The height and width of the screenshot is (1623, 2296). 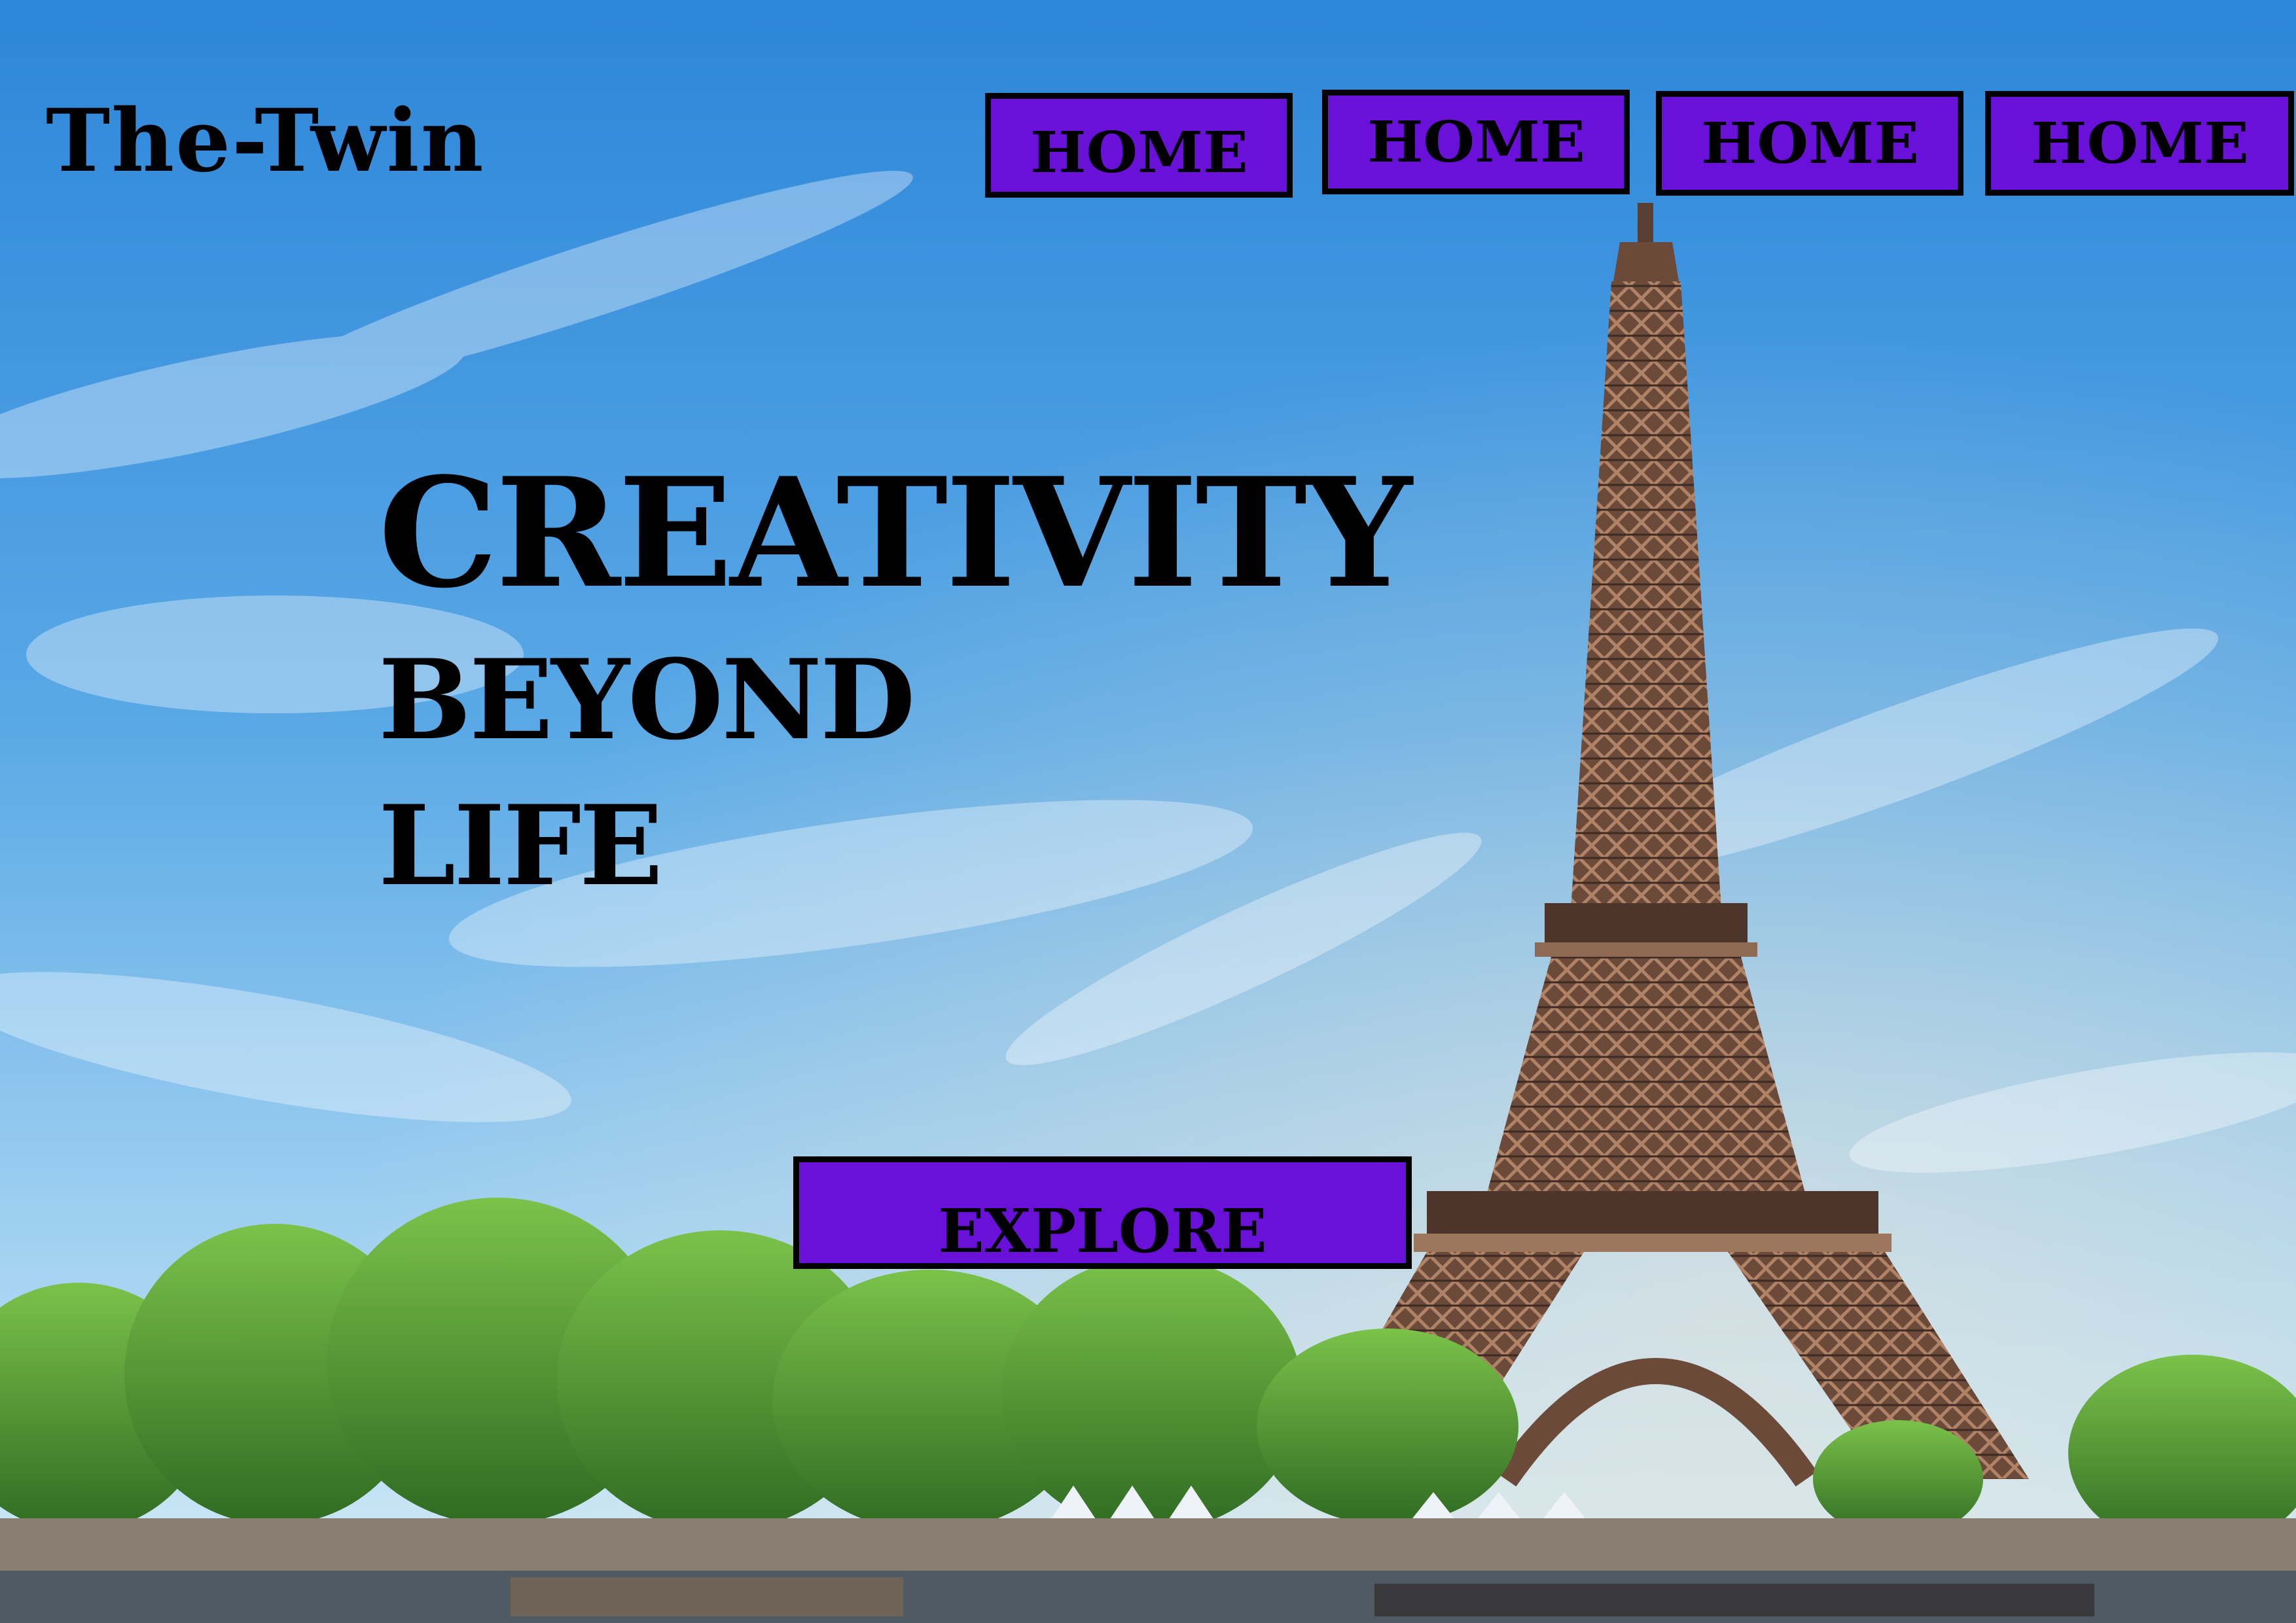 I want to click on explore-button-label: EXPLORE, so click(x=1102, y=1231).